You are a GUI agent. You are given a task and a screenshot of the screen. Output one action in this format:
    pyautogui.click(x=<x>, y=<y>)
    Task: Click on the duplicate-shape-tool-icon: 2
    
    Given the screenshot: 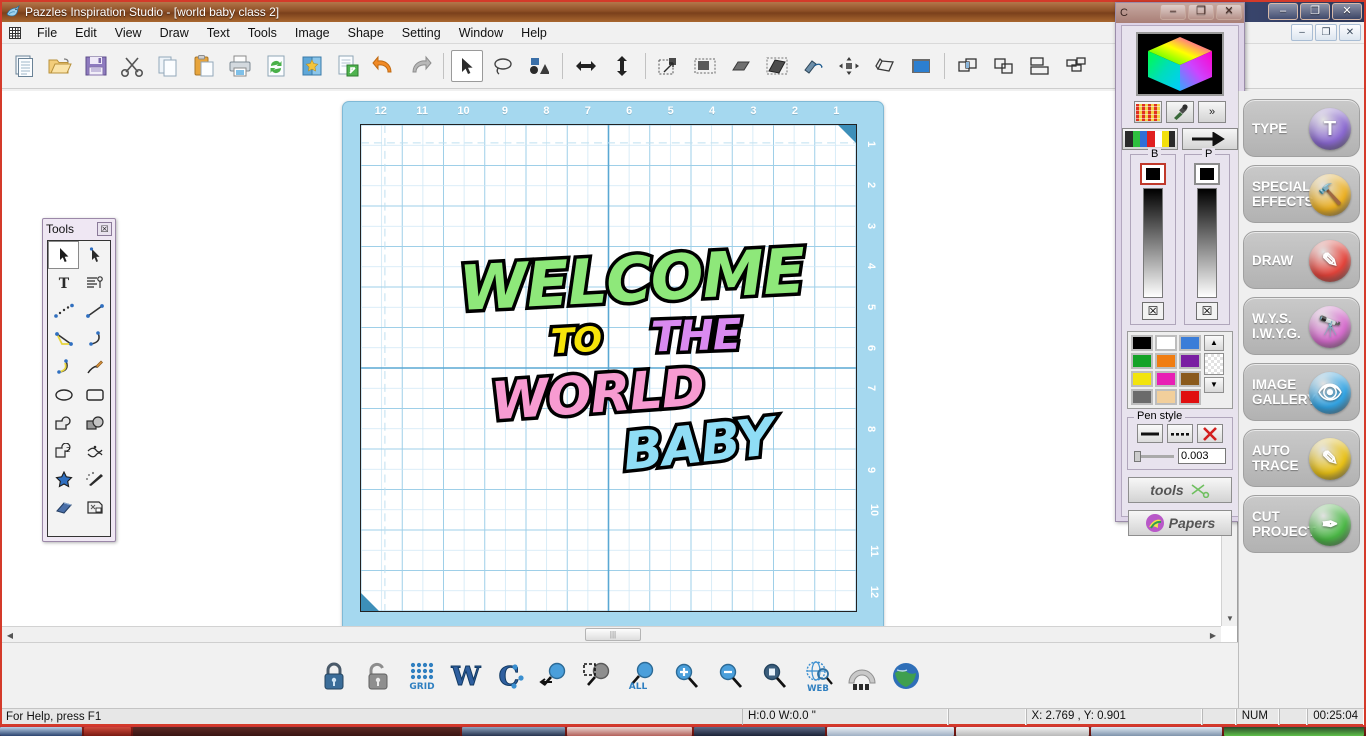 What is the action you would take?
    pyautogui.click(x=63, y=451)
    